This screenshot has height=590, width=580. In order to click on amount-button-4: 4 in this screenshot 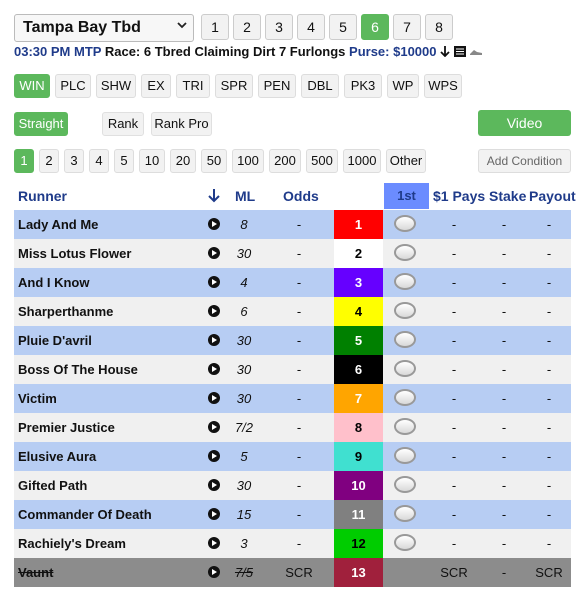, I will do `click(99, 161)`.